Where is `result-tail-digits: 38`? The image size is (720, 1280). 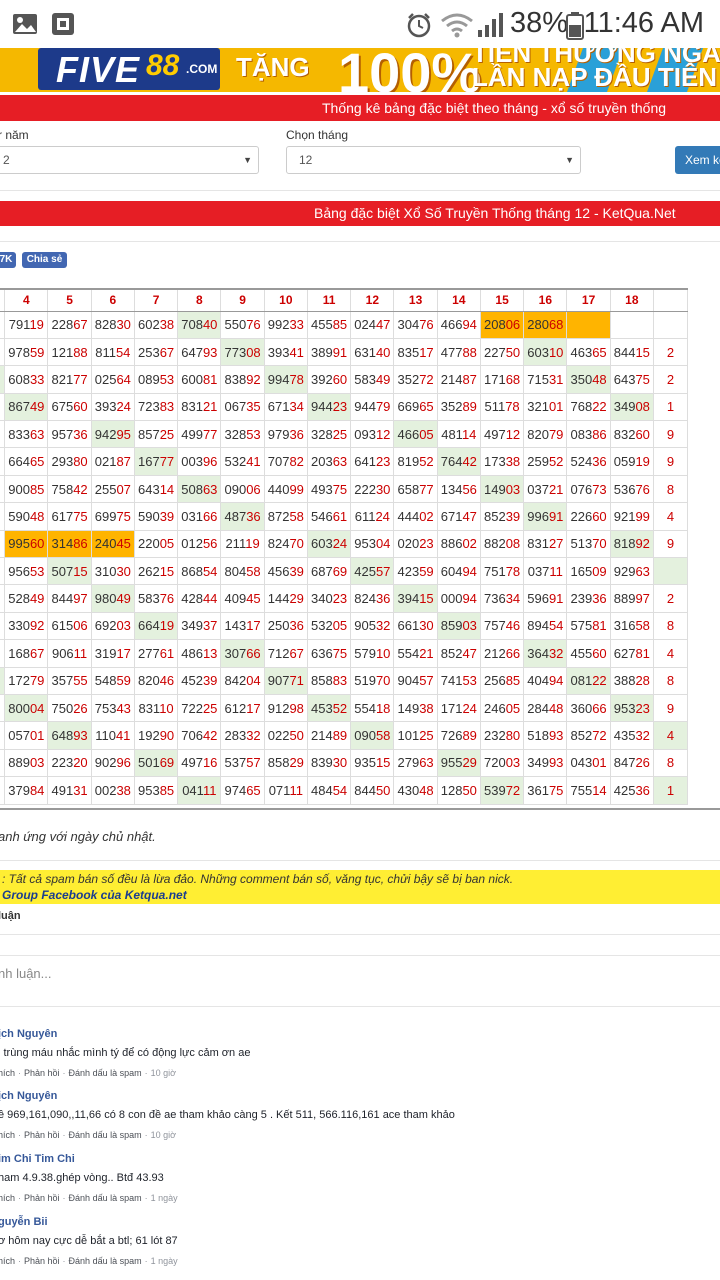
result-tail-digits: 38 is located at coordinates (167, 325).